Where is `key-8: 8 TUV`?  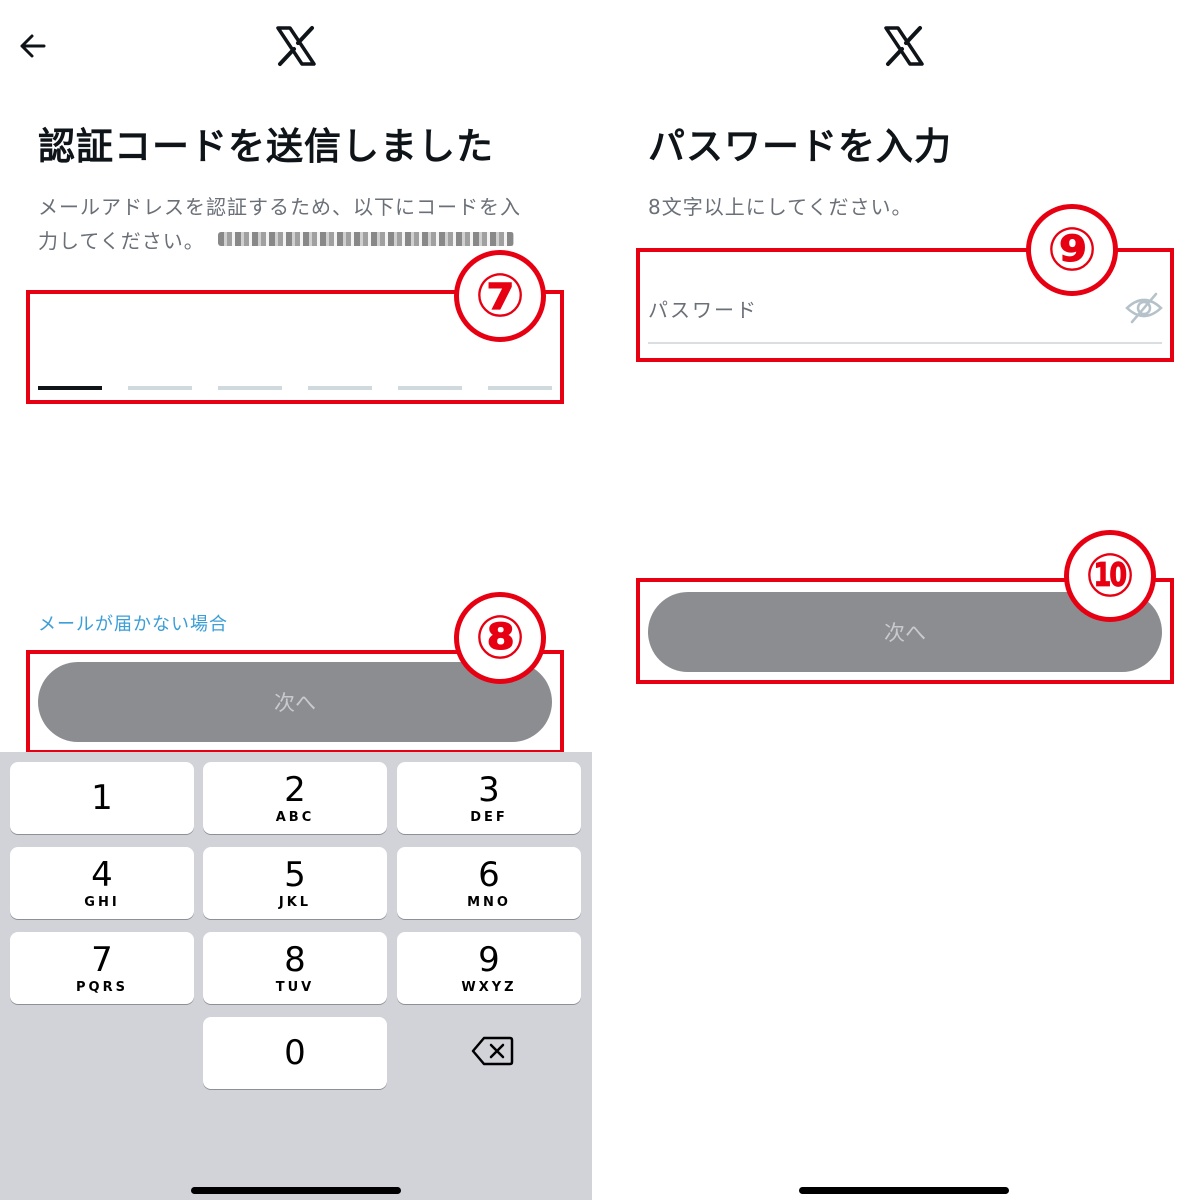 key-8: 8 TUV is located at coordinates (295, 968).